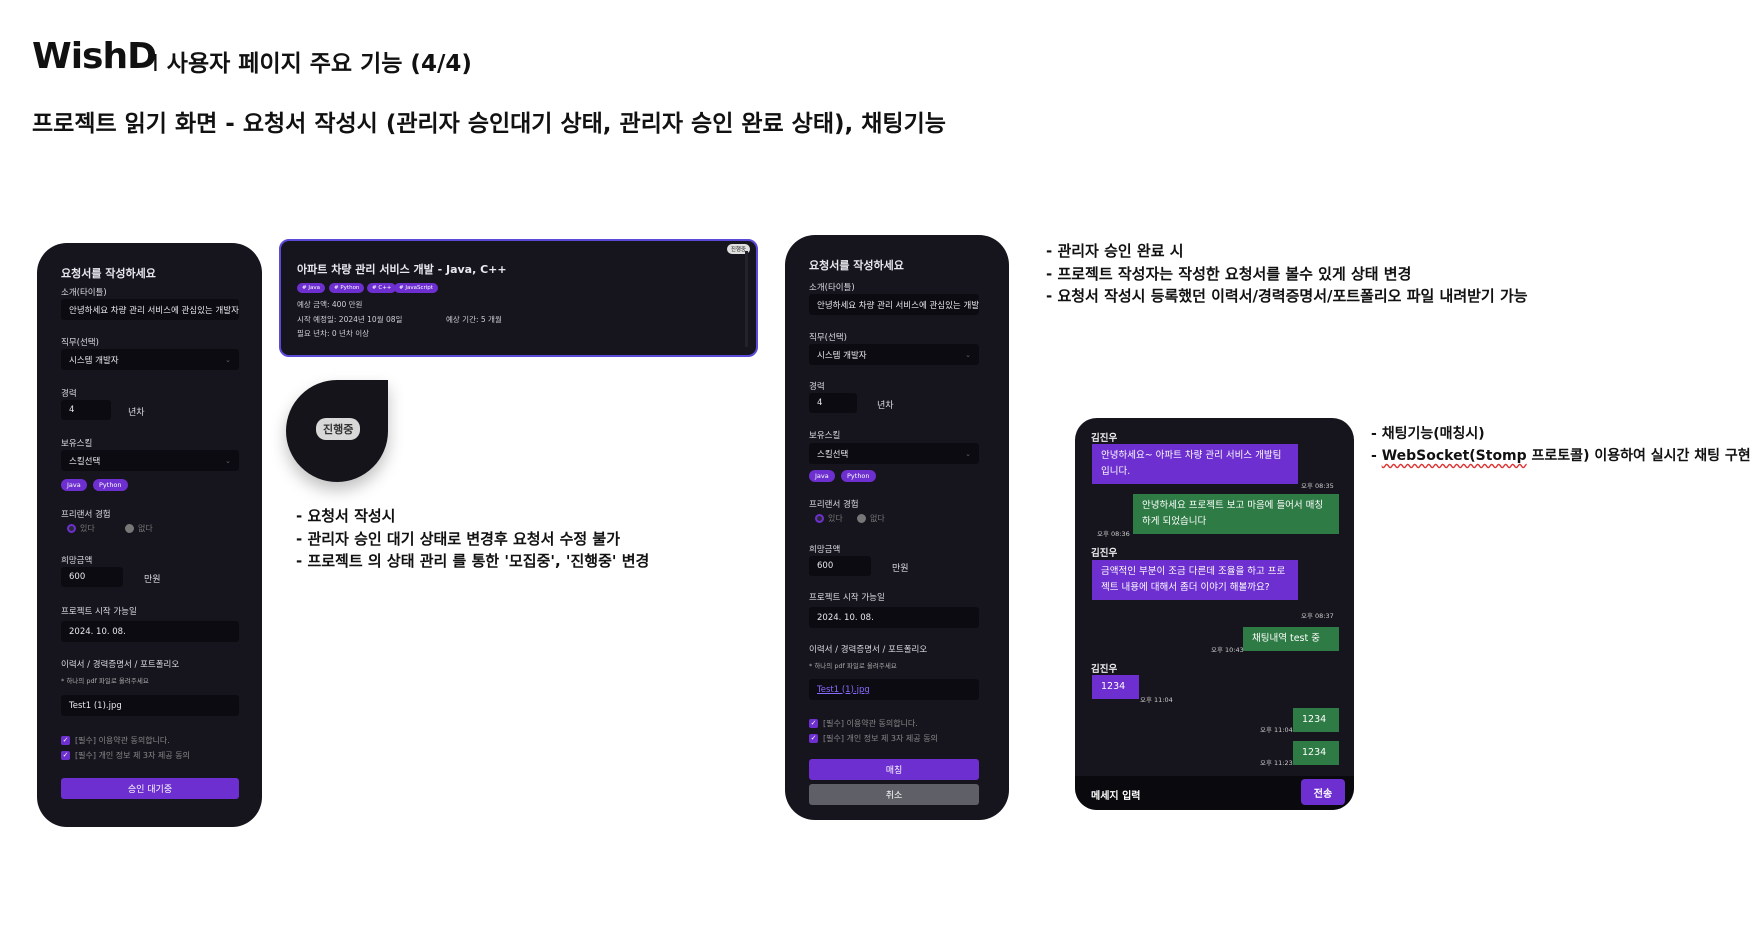 The image size is (1758, 928). What do you see at coordinates (746, 299) in the screenshot?
I see `card-scrollbar` at bounding box center [746, 299].